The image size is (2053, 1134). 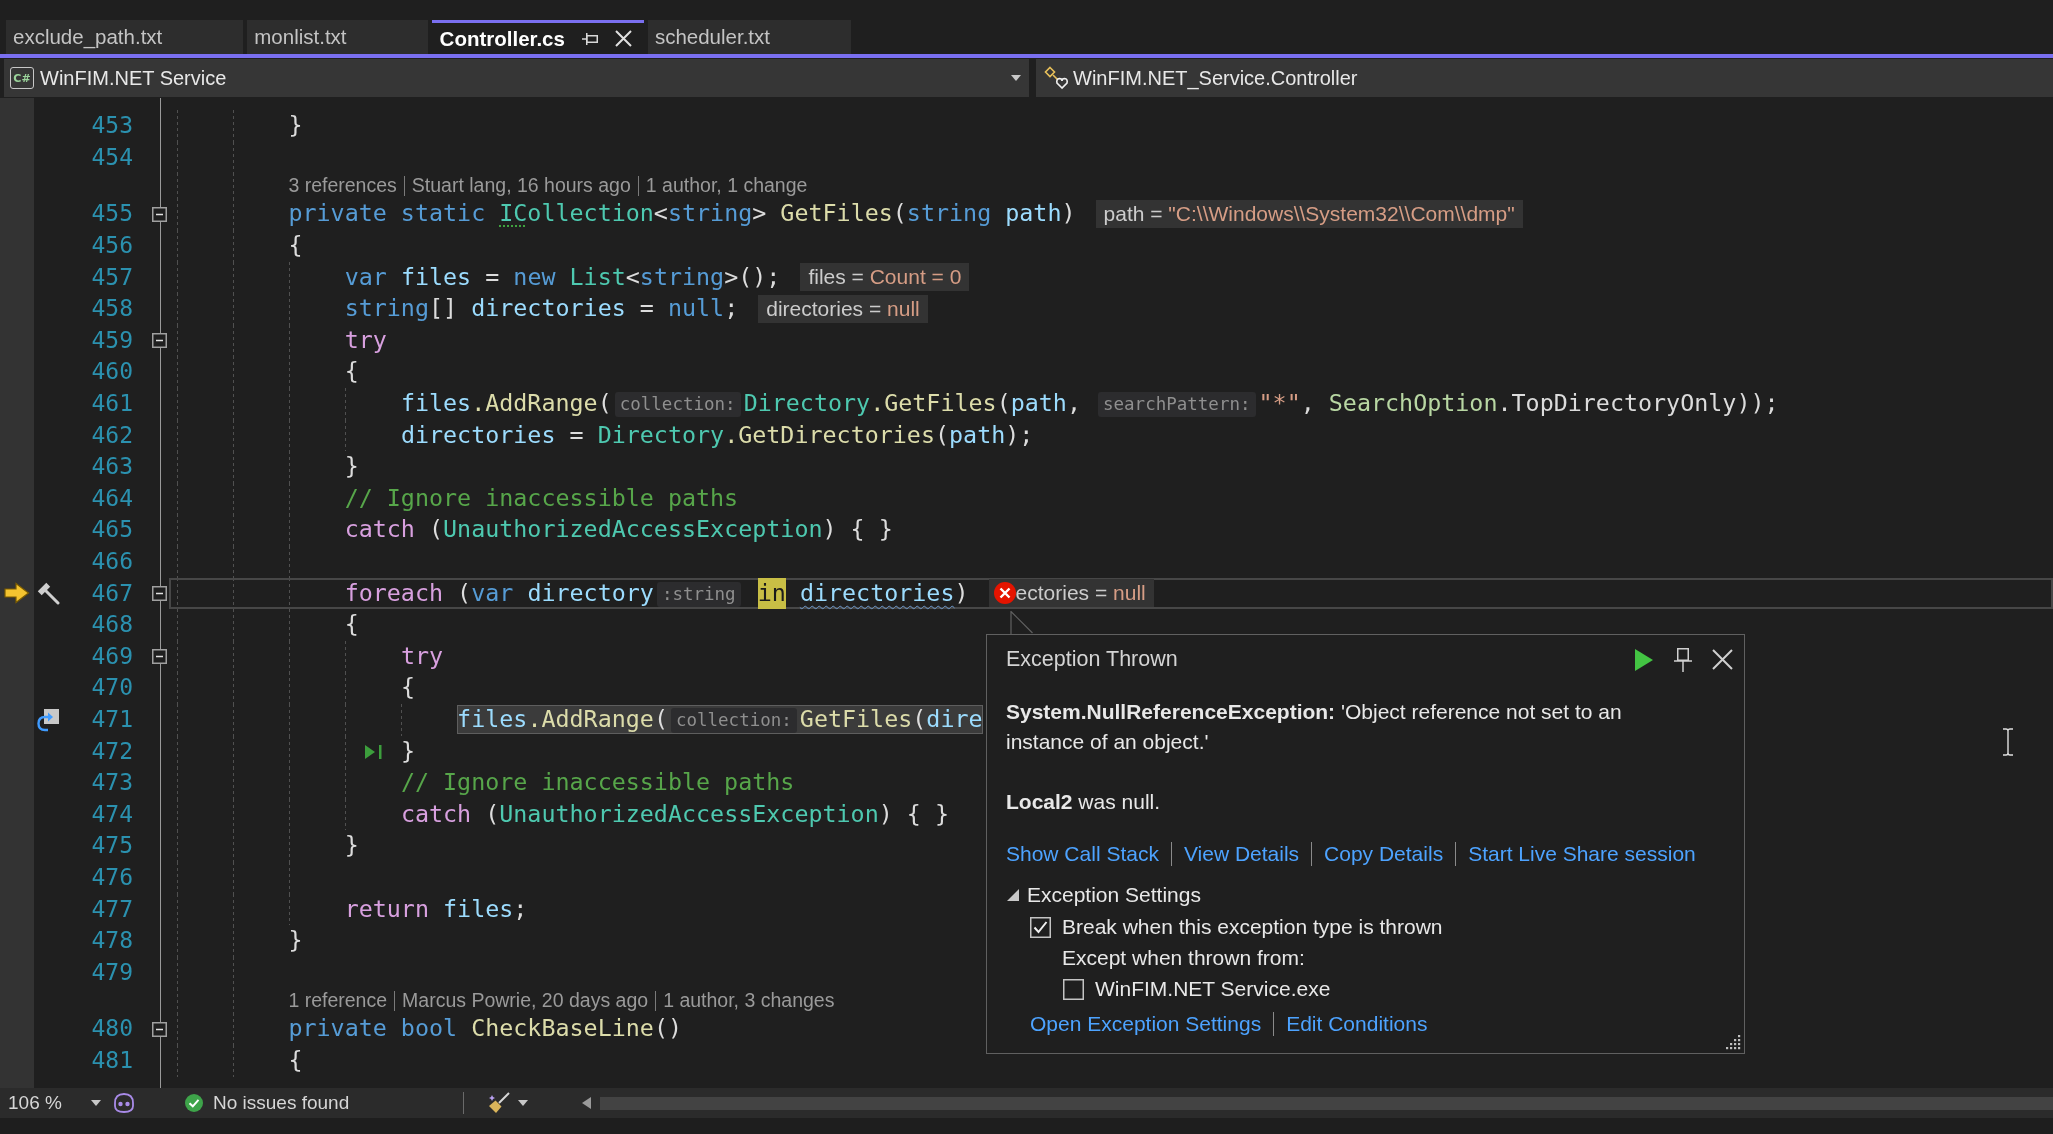 I want to click on line-number: 464, so click(x=112, y=498).